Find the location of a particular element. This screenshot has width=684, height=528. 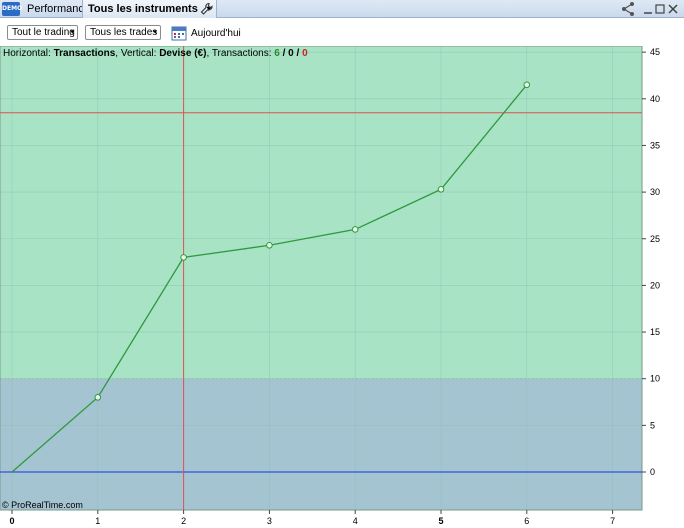

x-tick-label: 0 is located at coordinates (11, 521).